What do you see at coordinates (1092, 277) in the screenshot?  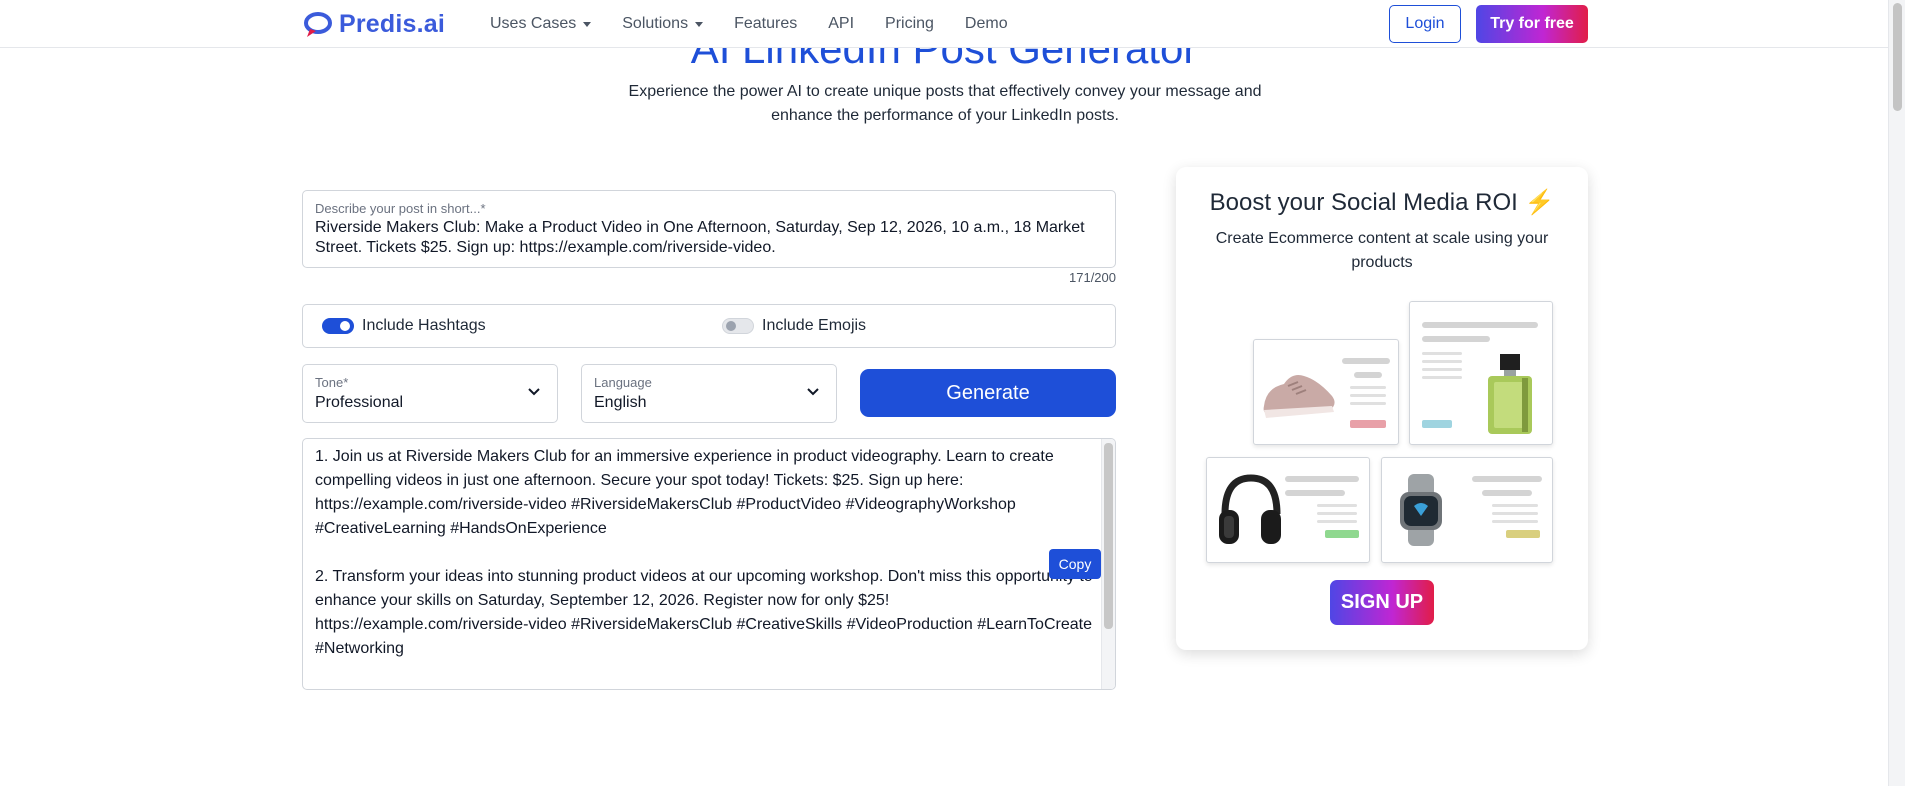 I see `character-counter: 171/200` at bounding box center [1092, 277].